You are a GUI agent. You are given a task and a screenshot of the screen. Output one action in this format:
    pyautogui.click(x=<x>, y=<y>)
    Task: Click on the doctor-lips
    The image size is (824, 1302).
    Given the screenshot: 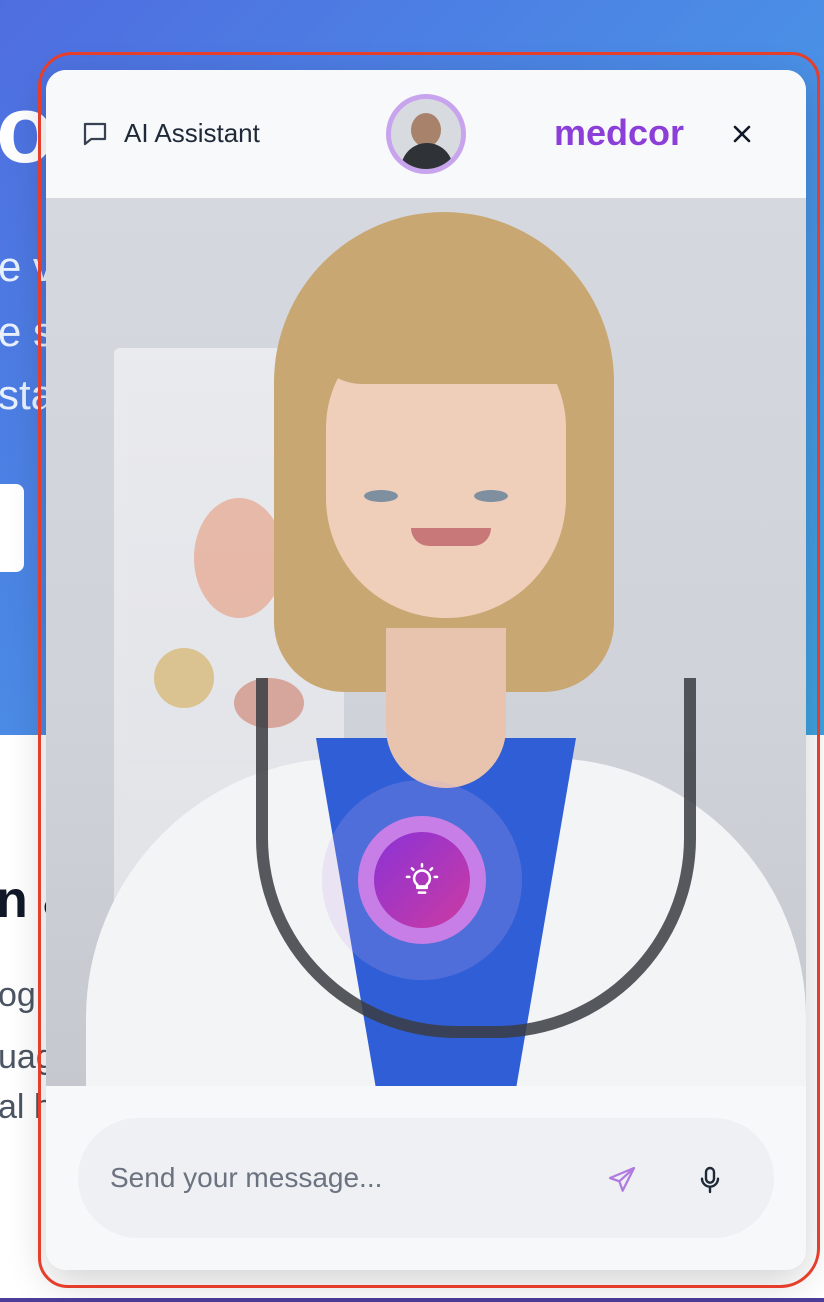 What is the action you would take?
    pyautogui.click(x=451, y=537)
    